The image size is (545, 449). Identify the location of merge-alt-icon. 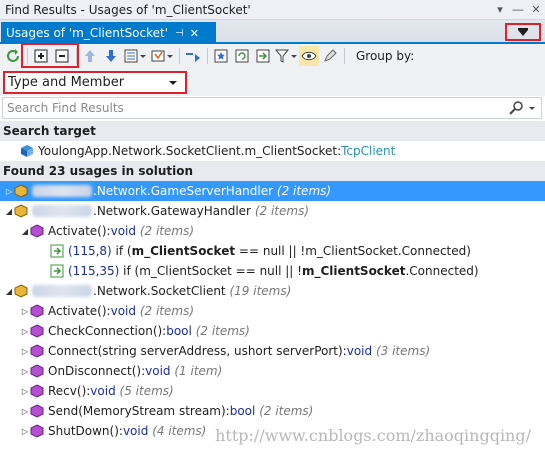
(263, 56).